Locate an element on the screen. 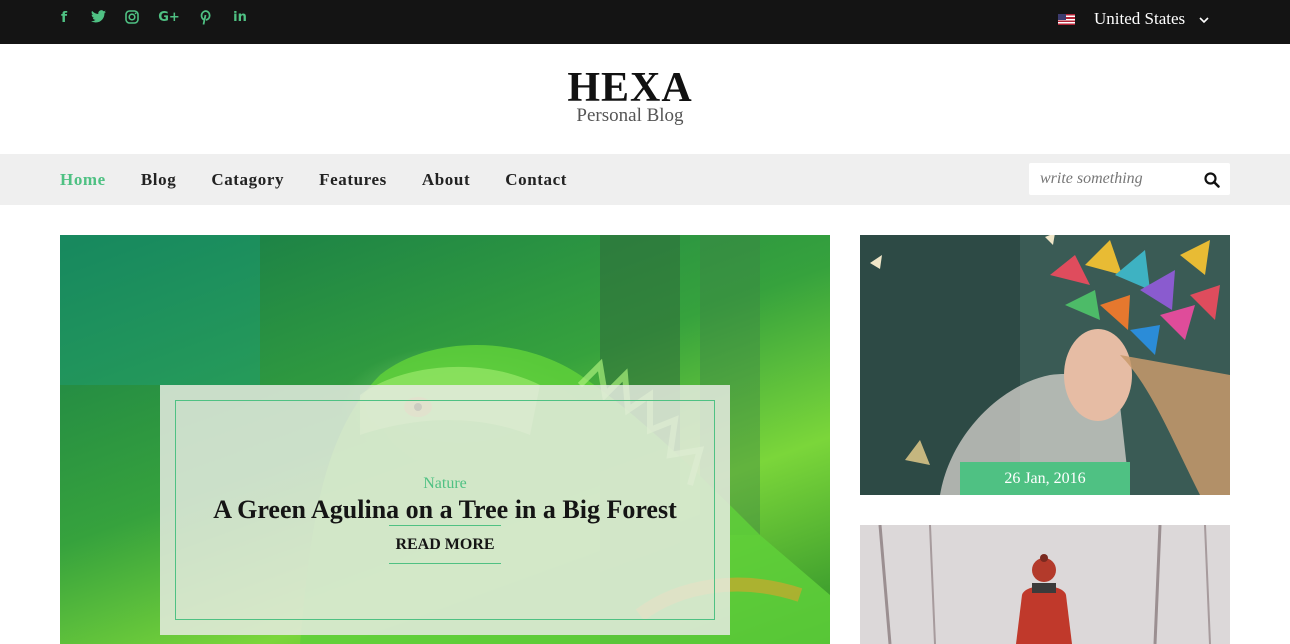 The width and height of the screenshot is (1290, 644). facebook-icon: f is located at coordinates (64, 18).